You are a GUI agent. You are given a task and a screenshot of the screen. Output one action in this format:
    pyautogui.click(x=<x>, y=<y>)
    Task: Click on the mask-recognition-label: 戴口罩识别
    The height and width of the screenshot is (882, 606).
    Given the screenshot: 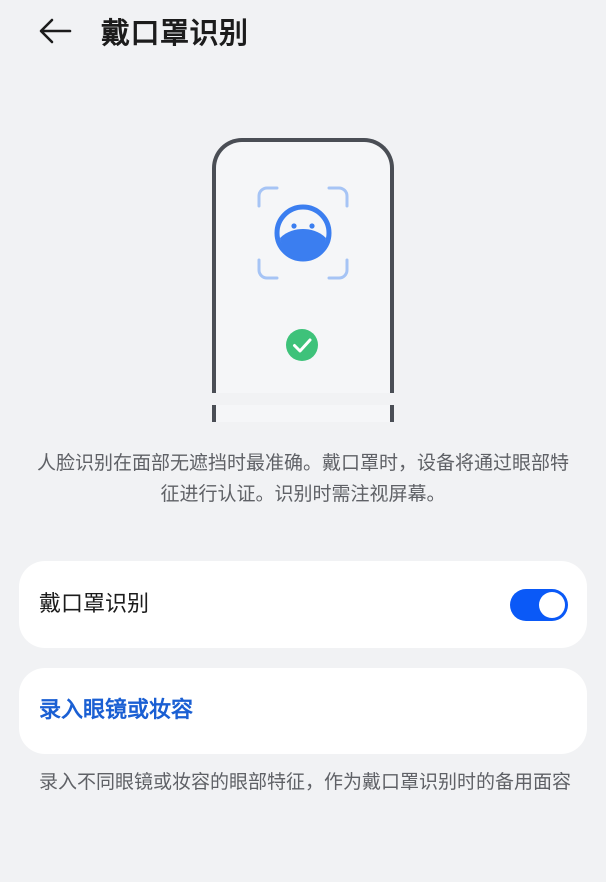 What is the action you would take?
    pyautogui.click(x=94, y=604)
    